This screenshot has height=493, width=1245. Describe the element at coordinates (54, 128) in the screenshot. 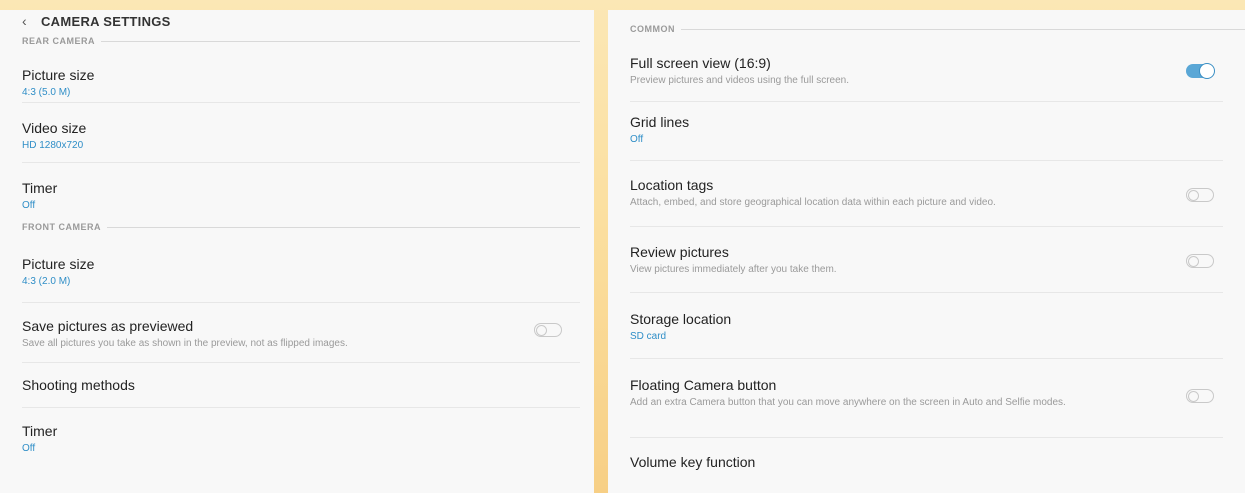

I see `item-title: Video size` at that location.